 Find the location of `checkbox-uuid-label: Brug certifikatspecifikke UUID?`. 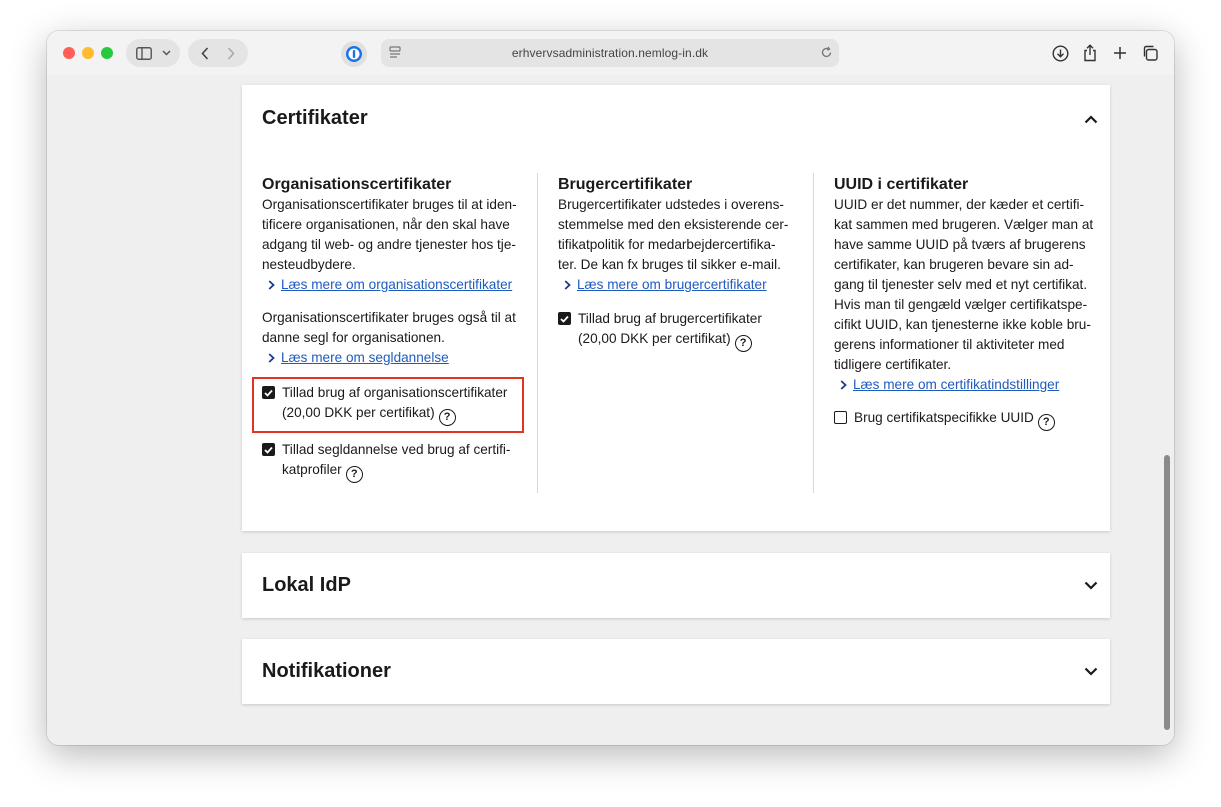

checkbox-uuid-label: Brug certifikatspecifikke UUID? is located at coordinates (954, 419).